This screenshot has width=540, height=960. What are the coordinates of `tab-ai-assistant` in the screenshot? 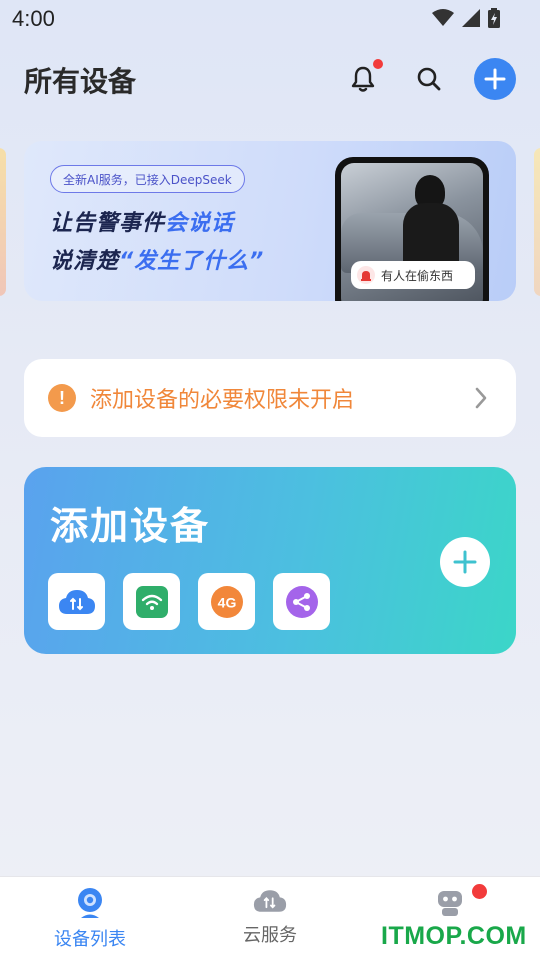 It's located at (450, 903).